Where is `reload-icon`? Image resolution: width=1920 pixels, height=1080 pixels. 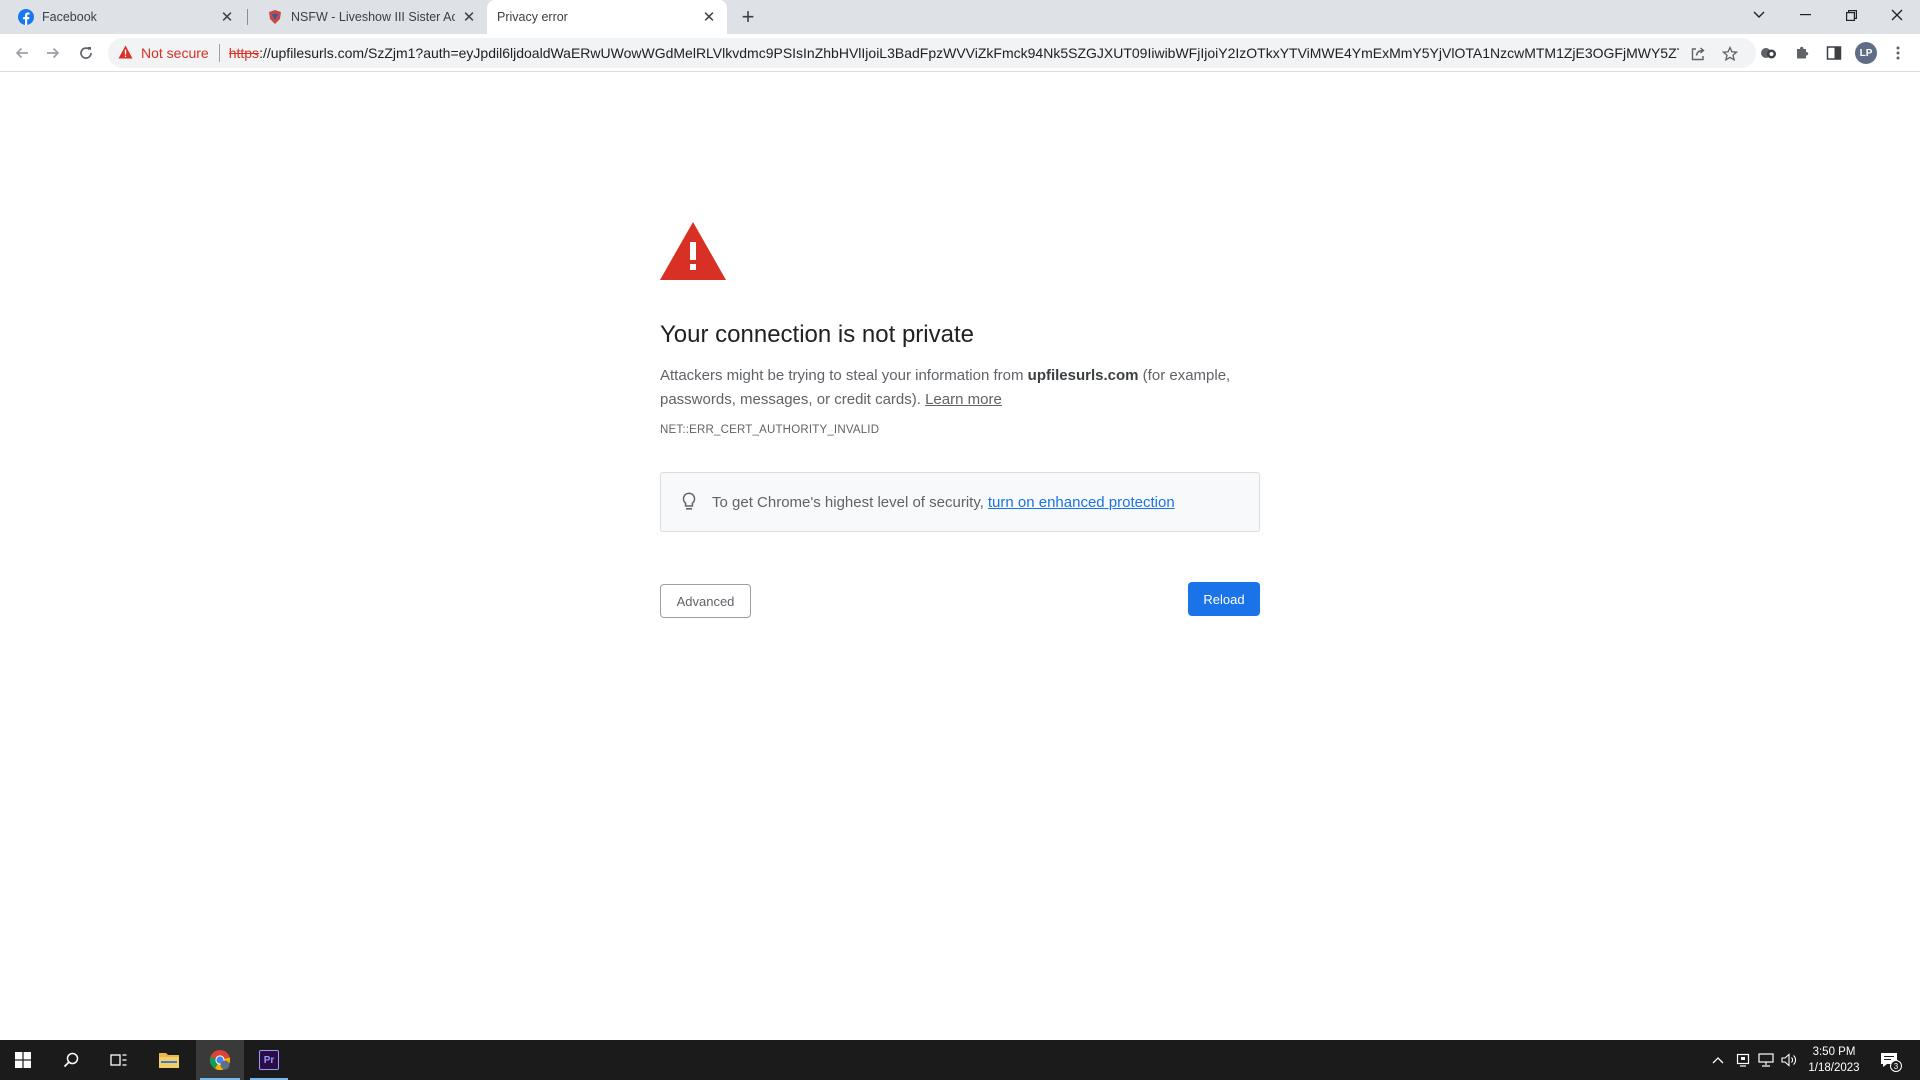
reload-icon is located at coordinates (86, 53).